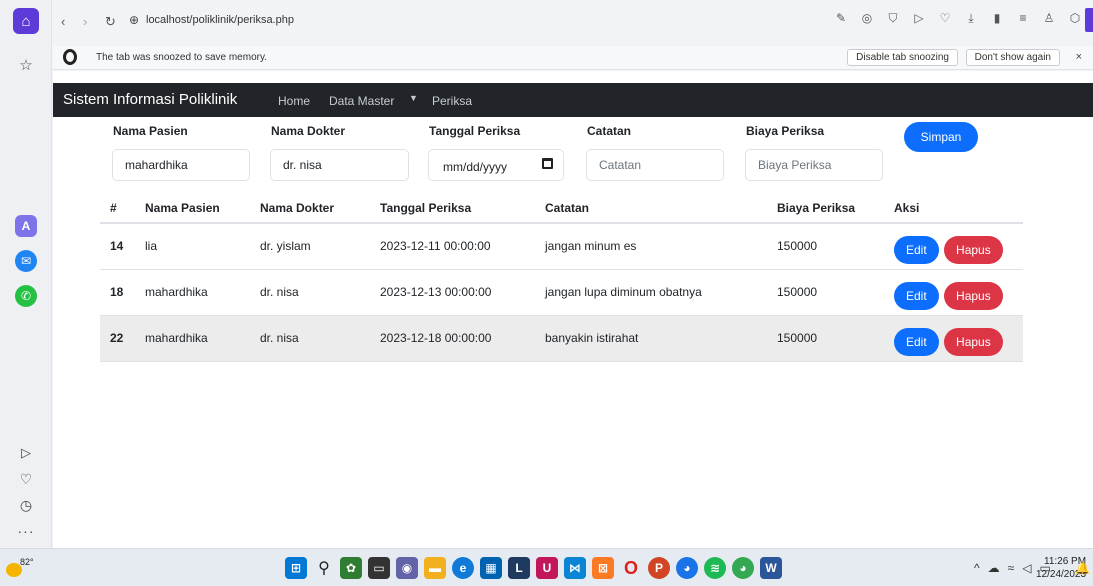 Image resolution: width=1093 pixels, height=586 pixels. Describe the element at coordinates (867, 18) in the screenshot. I see `camera-icon: ◎` at that location.